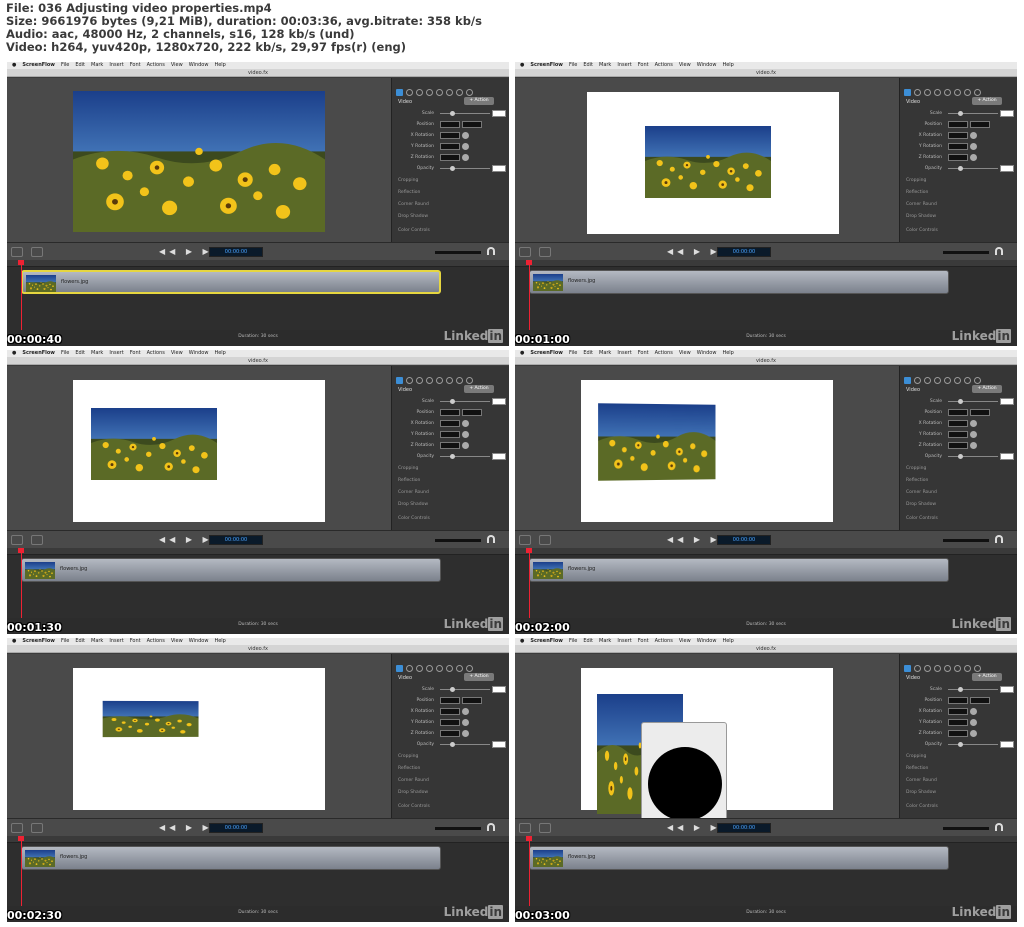 This screenshot has height=927, width=1024. Describe the element at coordinates (958, 434) in the screenshot. I see `y-rotation-field` at that location.